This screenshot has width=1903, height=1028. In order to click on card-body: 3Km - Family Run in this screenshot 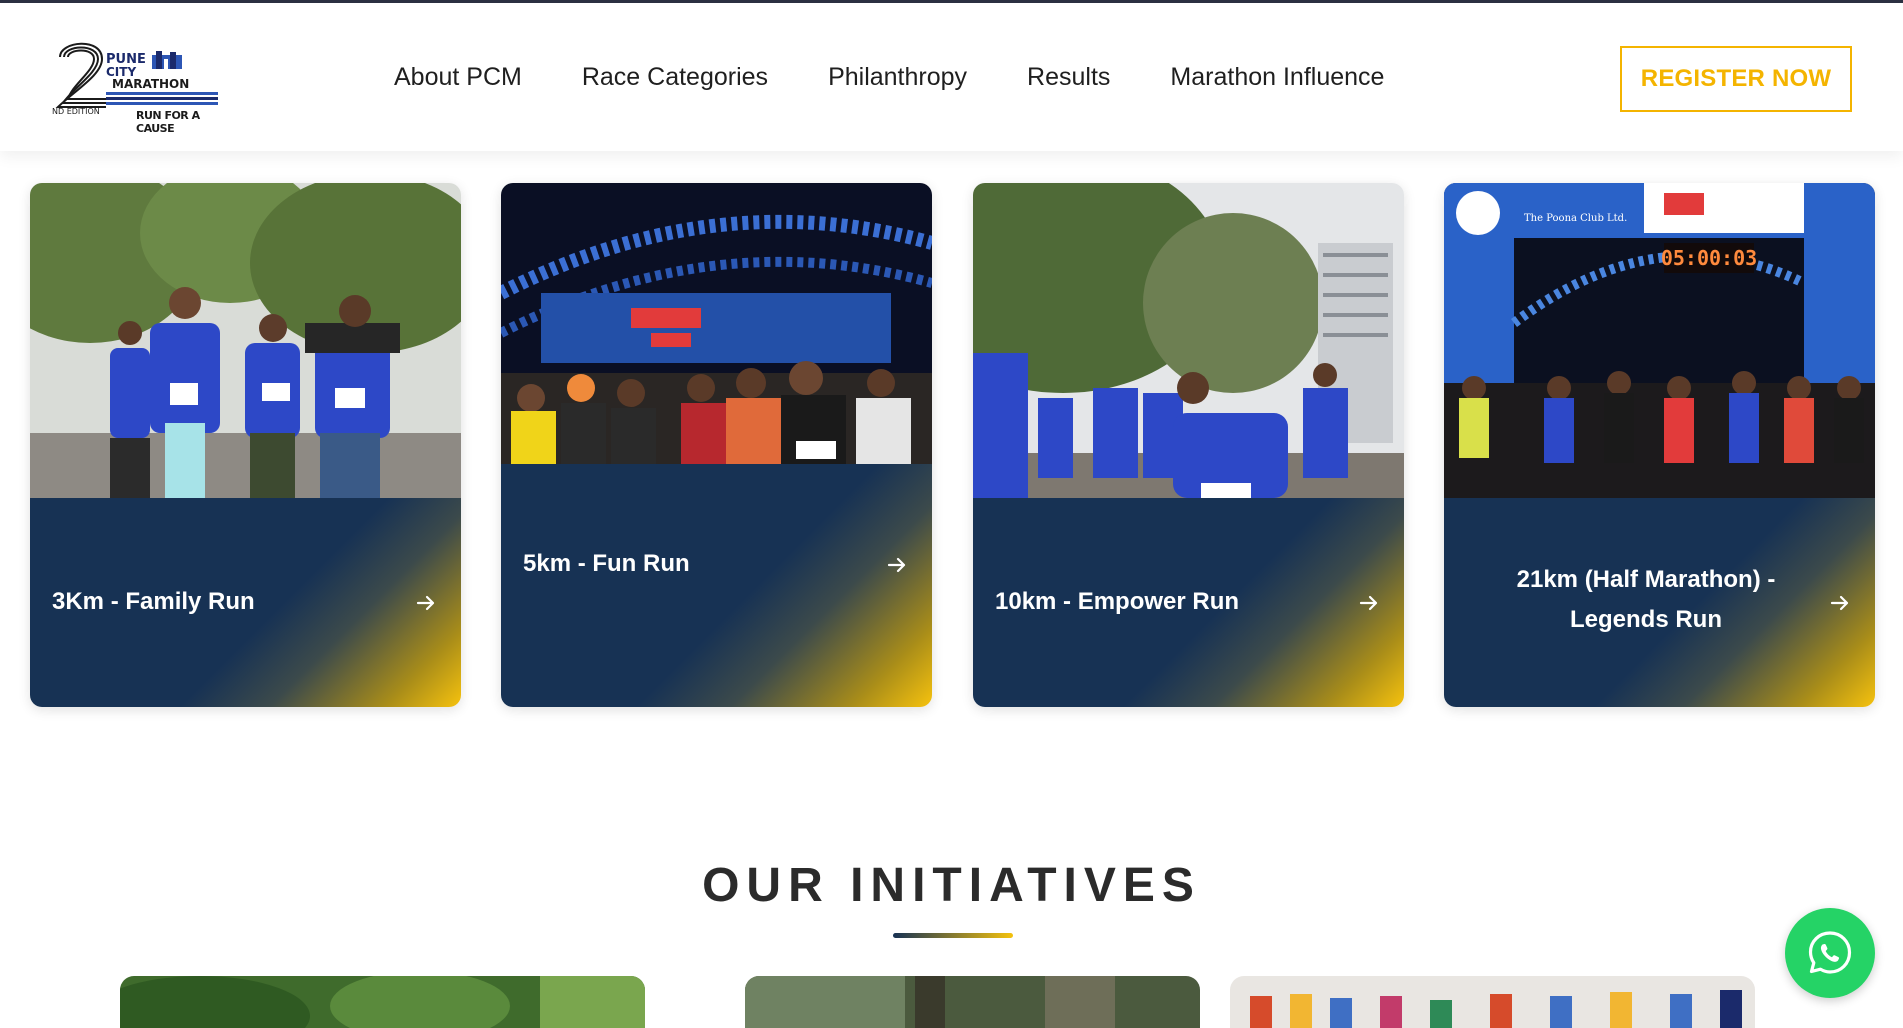, I will do `click(245, 602)`.